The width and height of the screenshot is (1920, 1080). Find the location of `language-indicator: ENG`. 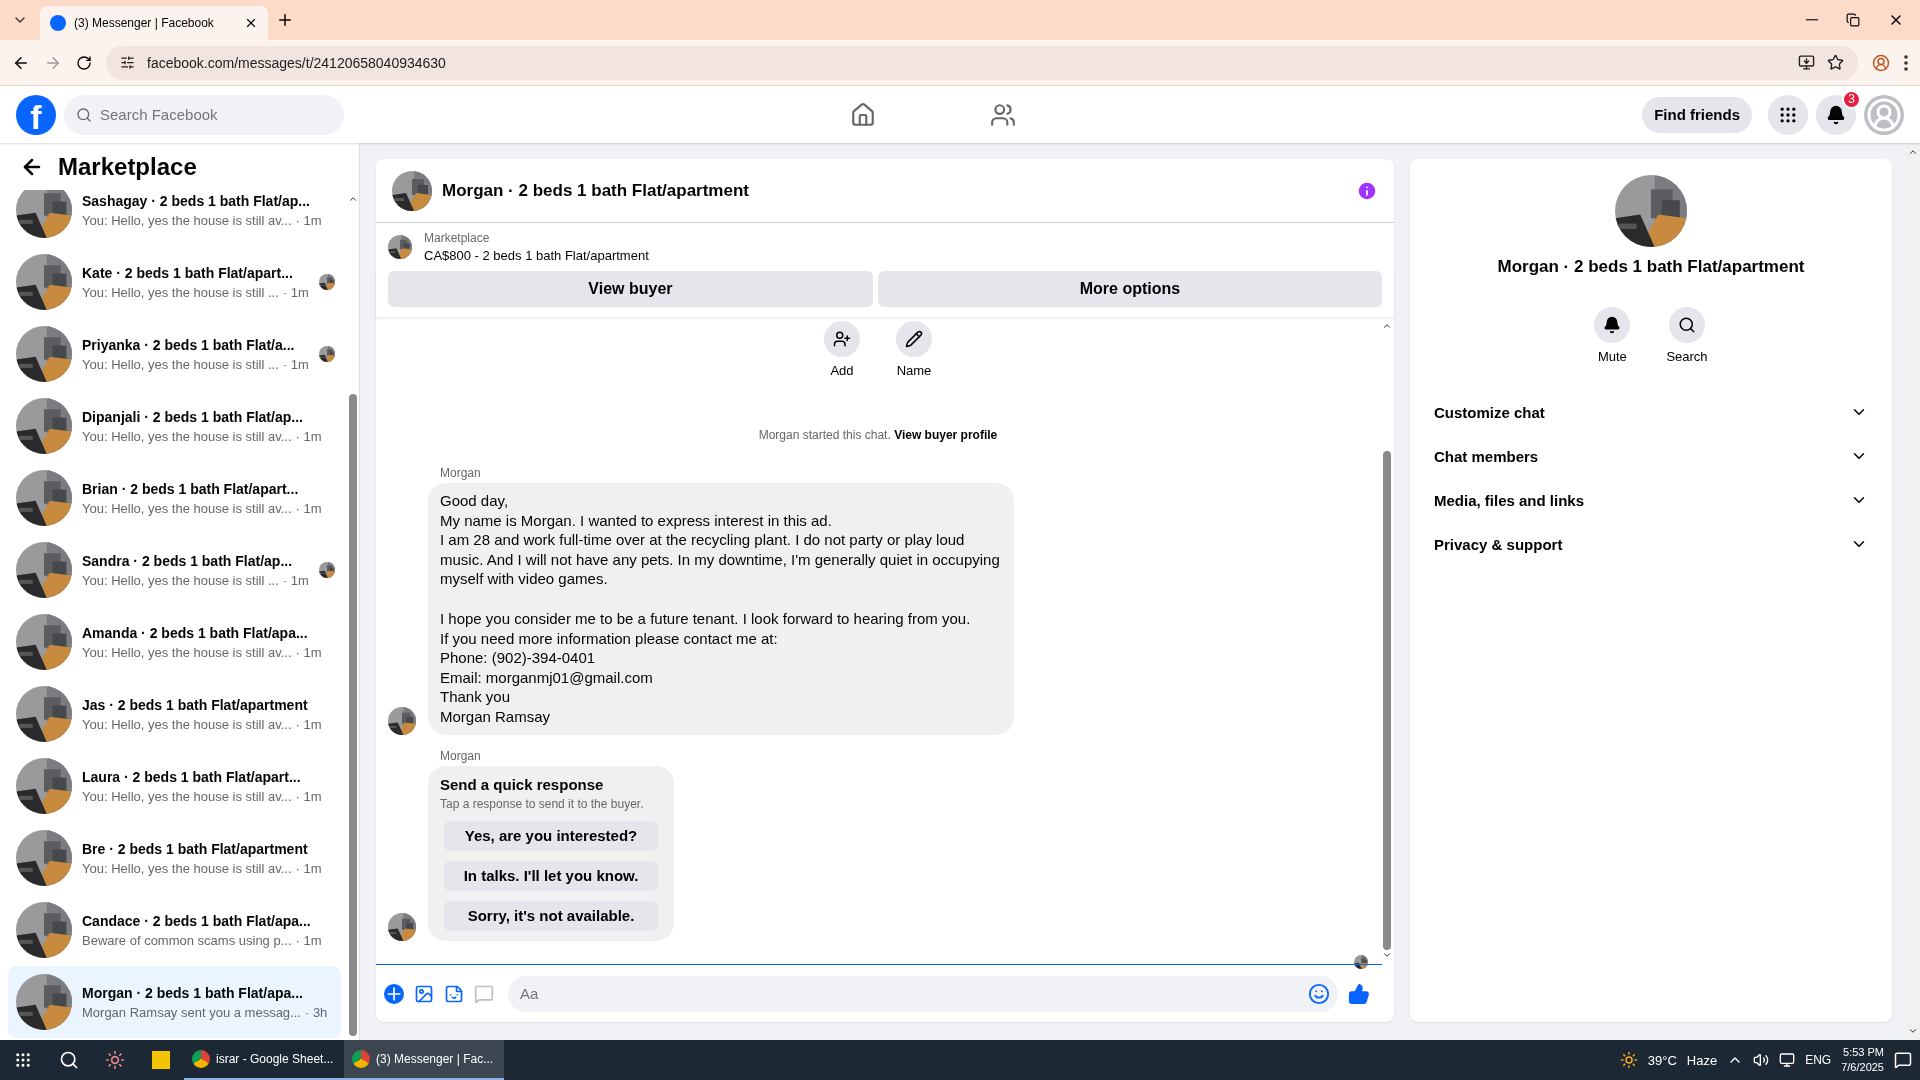

language-indicator: ENG is located at coordinates (1818, 1060).